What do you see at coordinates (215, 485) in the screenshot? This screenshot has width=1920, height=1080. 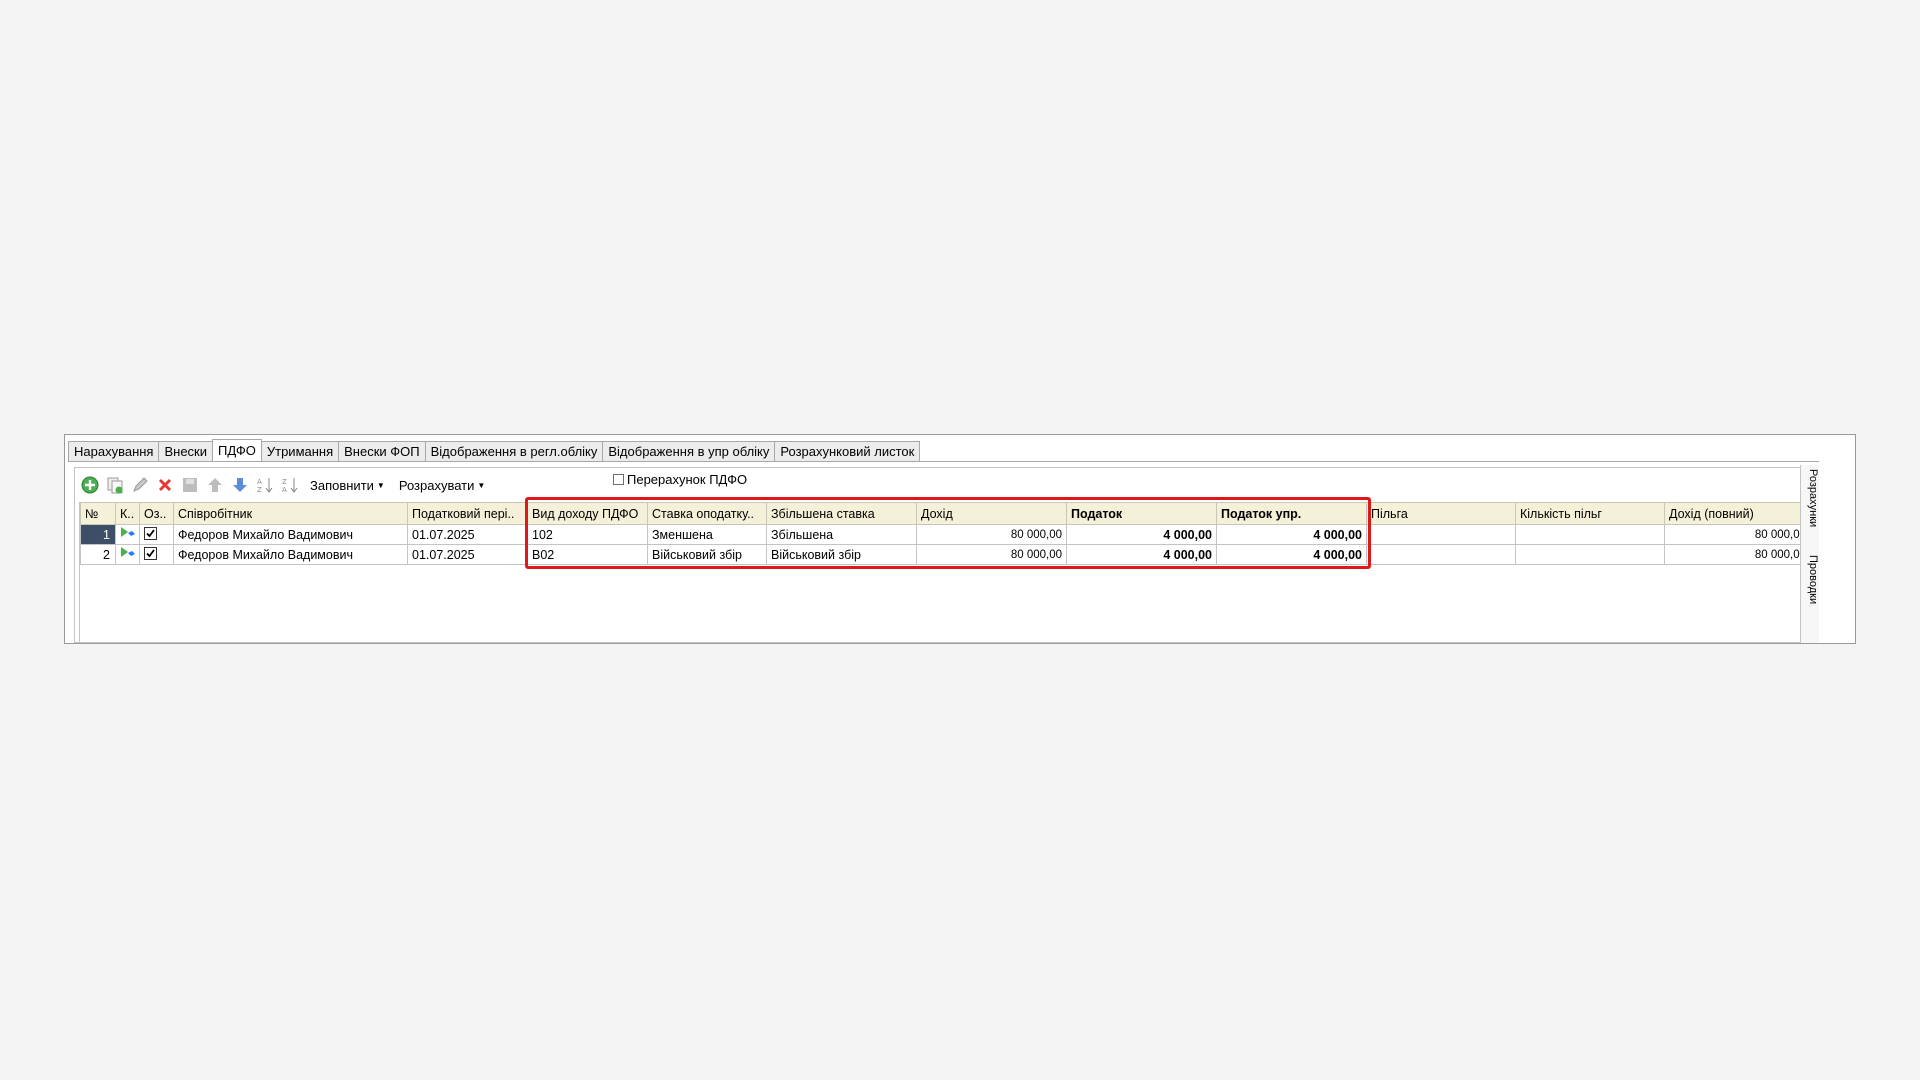 I see `move-up-icon` at bounding box center [215, 485].